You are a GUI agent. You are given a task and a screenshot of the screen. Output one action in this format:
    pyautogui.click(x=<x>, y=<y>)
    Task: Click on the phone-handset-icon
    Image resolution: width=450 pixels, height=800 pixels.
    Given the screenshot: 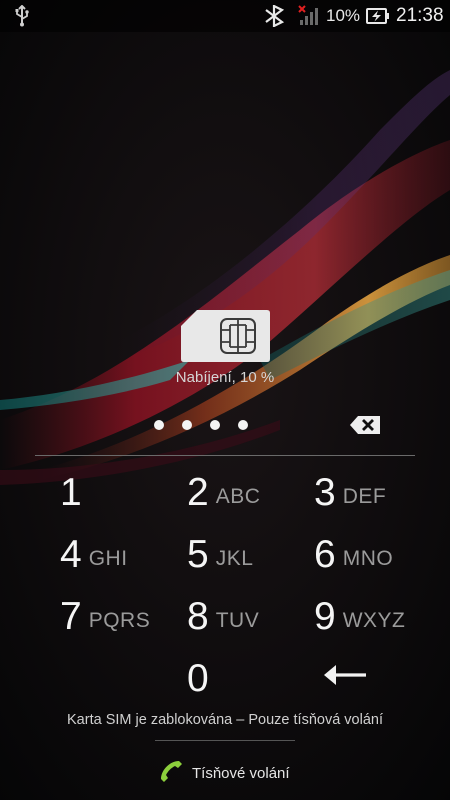 What is the action you would take?
    pyautogui.click(x=171, y=773)
    